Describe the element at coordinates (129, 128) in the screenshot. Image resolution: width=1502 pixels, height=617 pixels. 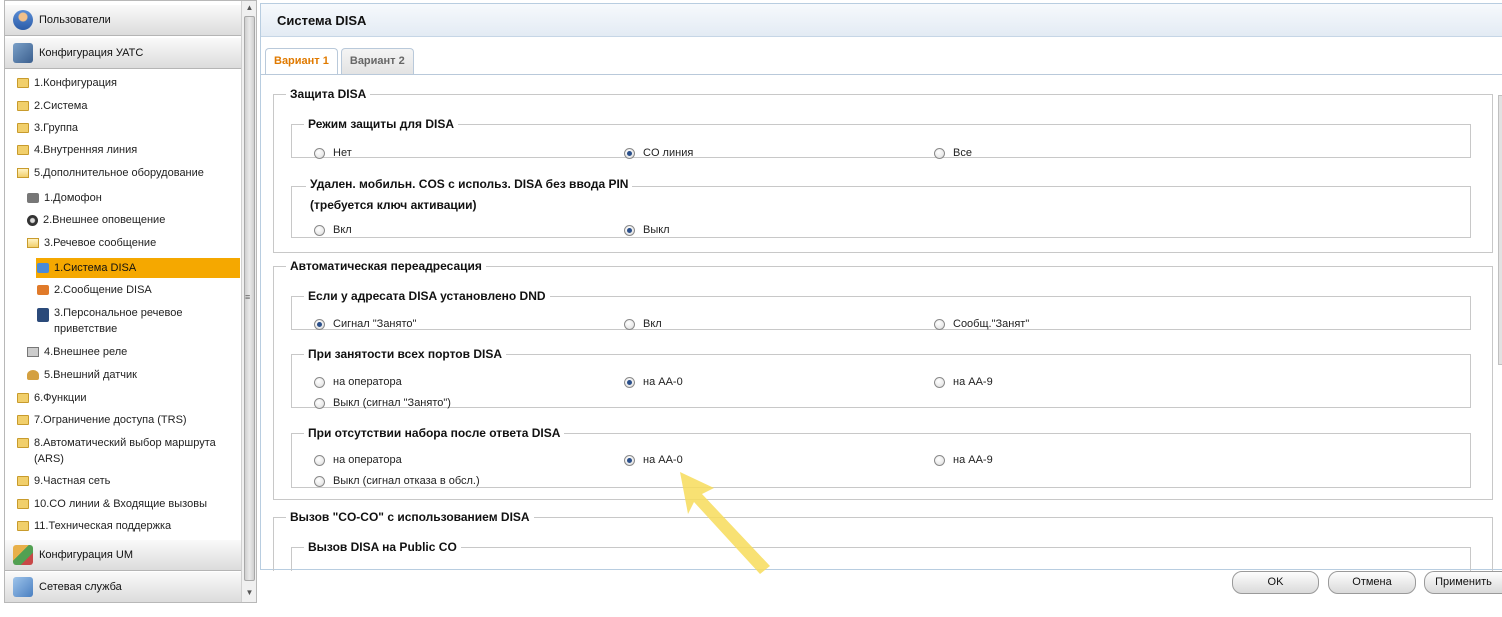
I see `tree-item: 3.Группа` at that location.